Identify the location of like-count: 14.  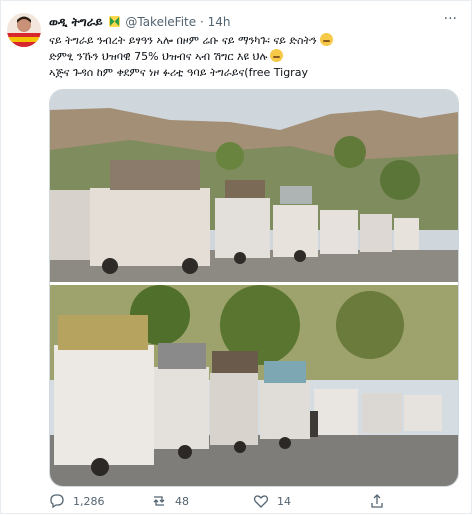
(284, 501).